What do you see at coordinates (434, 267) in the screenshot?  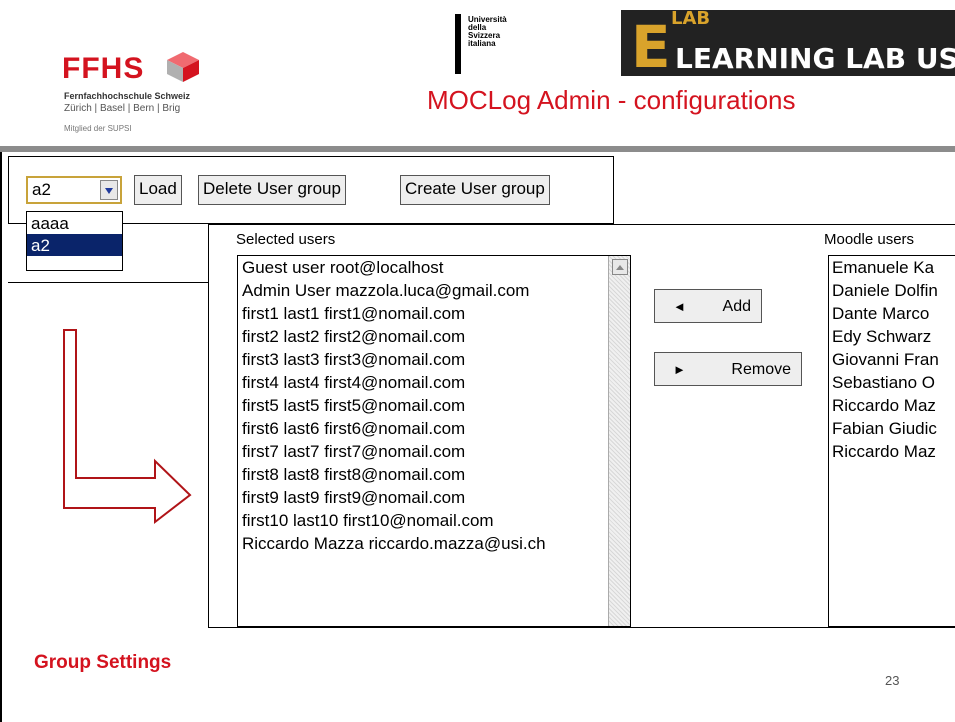 I see `list-item: Guest user root@localhost` at bounding box center [434, 267].